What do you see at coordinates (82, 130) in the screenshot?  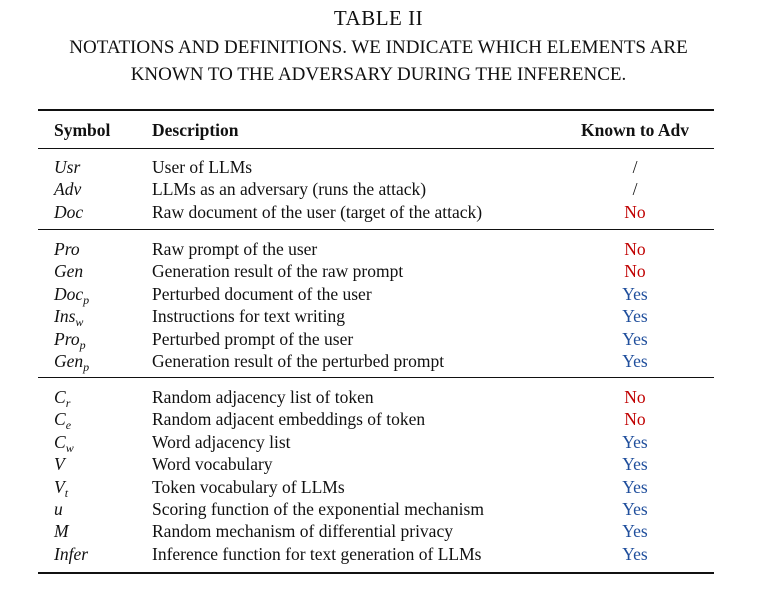 I see `header-symbol: Symbol` at bounding box center [82, 130].